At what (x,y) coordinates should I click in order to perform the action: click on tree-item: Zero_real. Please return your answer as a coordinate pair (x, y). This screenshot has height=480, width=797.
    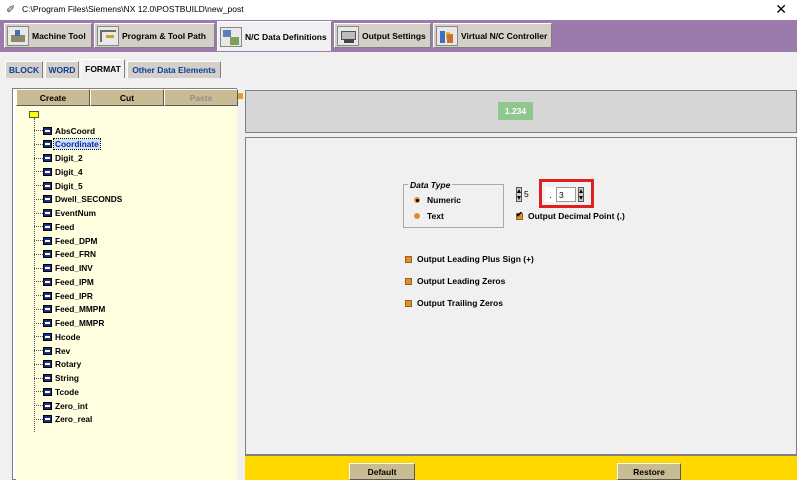
    Looking at the image, I should click on (63, 419).